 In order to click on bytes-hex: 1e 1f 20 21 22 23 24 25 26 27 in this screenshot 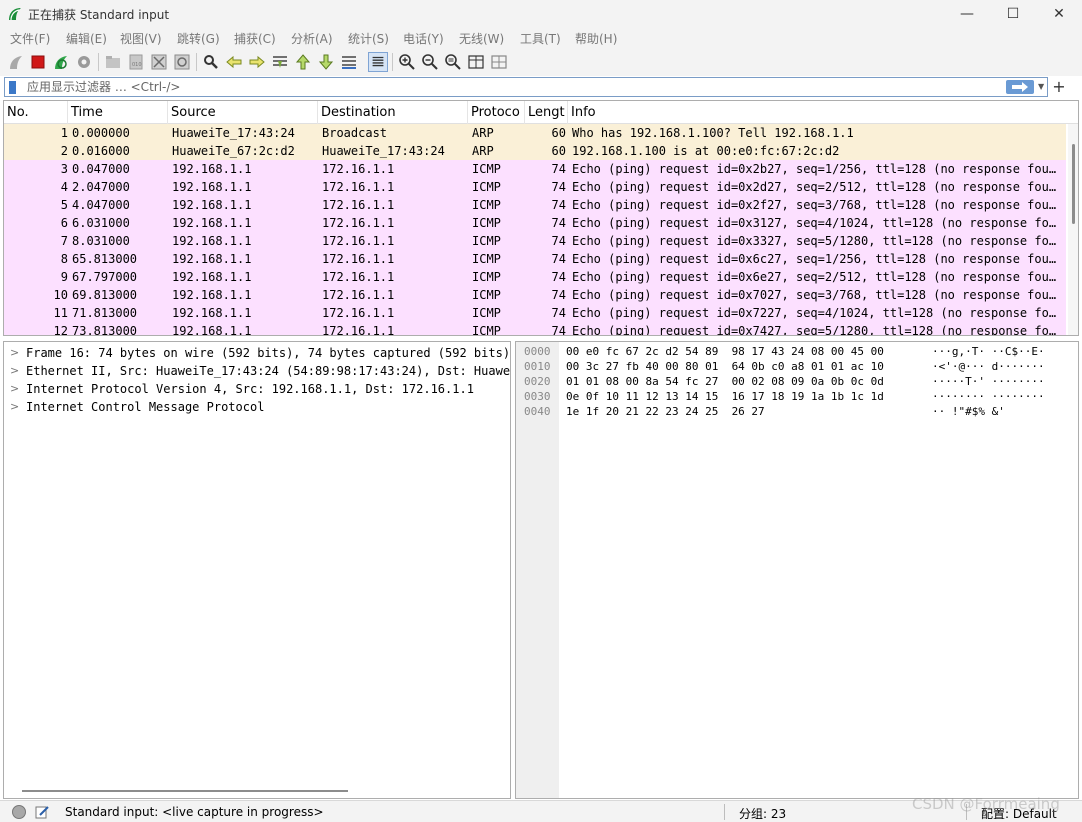, I will do `click(665, 411)`.